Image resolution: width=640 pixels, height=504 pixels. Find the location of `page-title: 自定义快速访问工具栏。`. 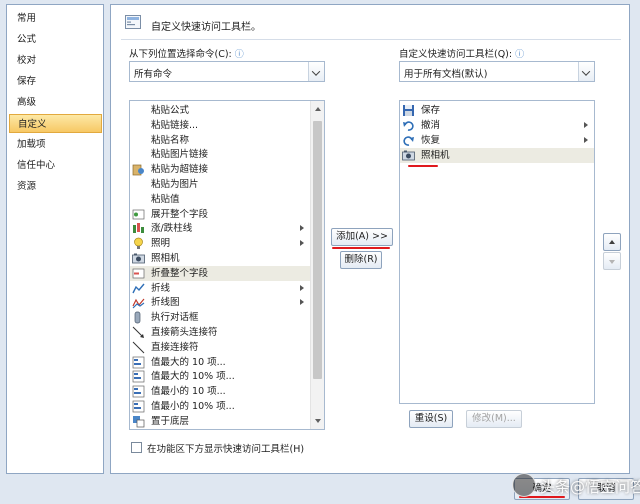

page-title: 自定义快速访问工具栏。 is located at coordinates (206, 27).